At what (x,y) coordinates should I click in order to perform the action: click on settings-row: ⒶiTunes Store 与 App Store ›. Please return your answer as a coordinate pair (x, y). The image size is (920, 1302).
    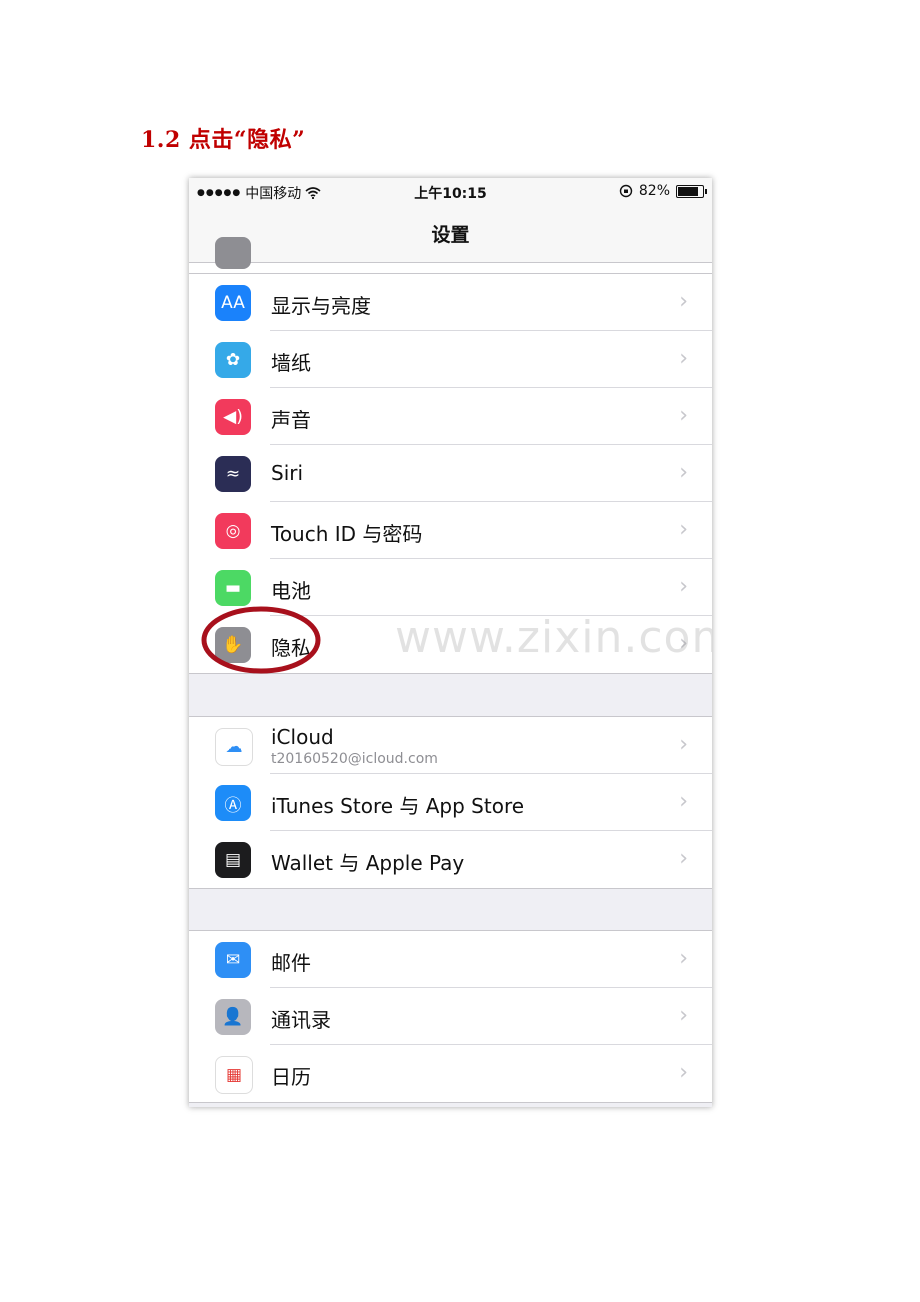
    Looking at the image, I should click on (450, 802).